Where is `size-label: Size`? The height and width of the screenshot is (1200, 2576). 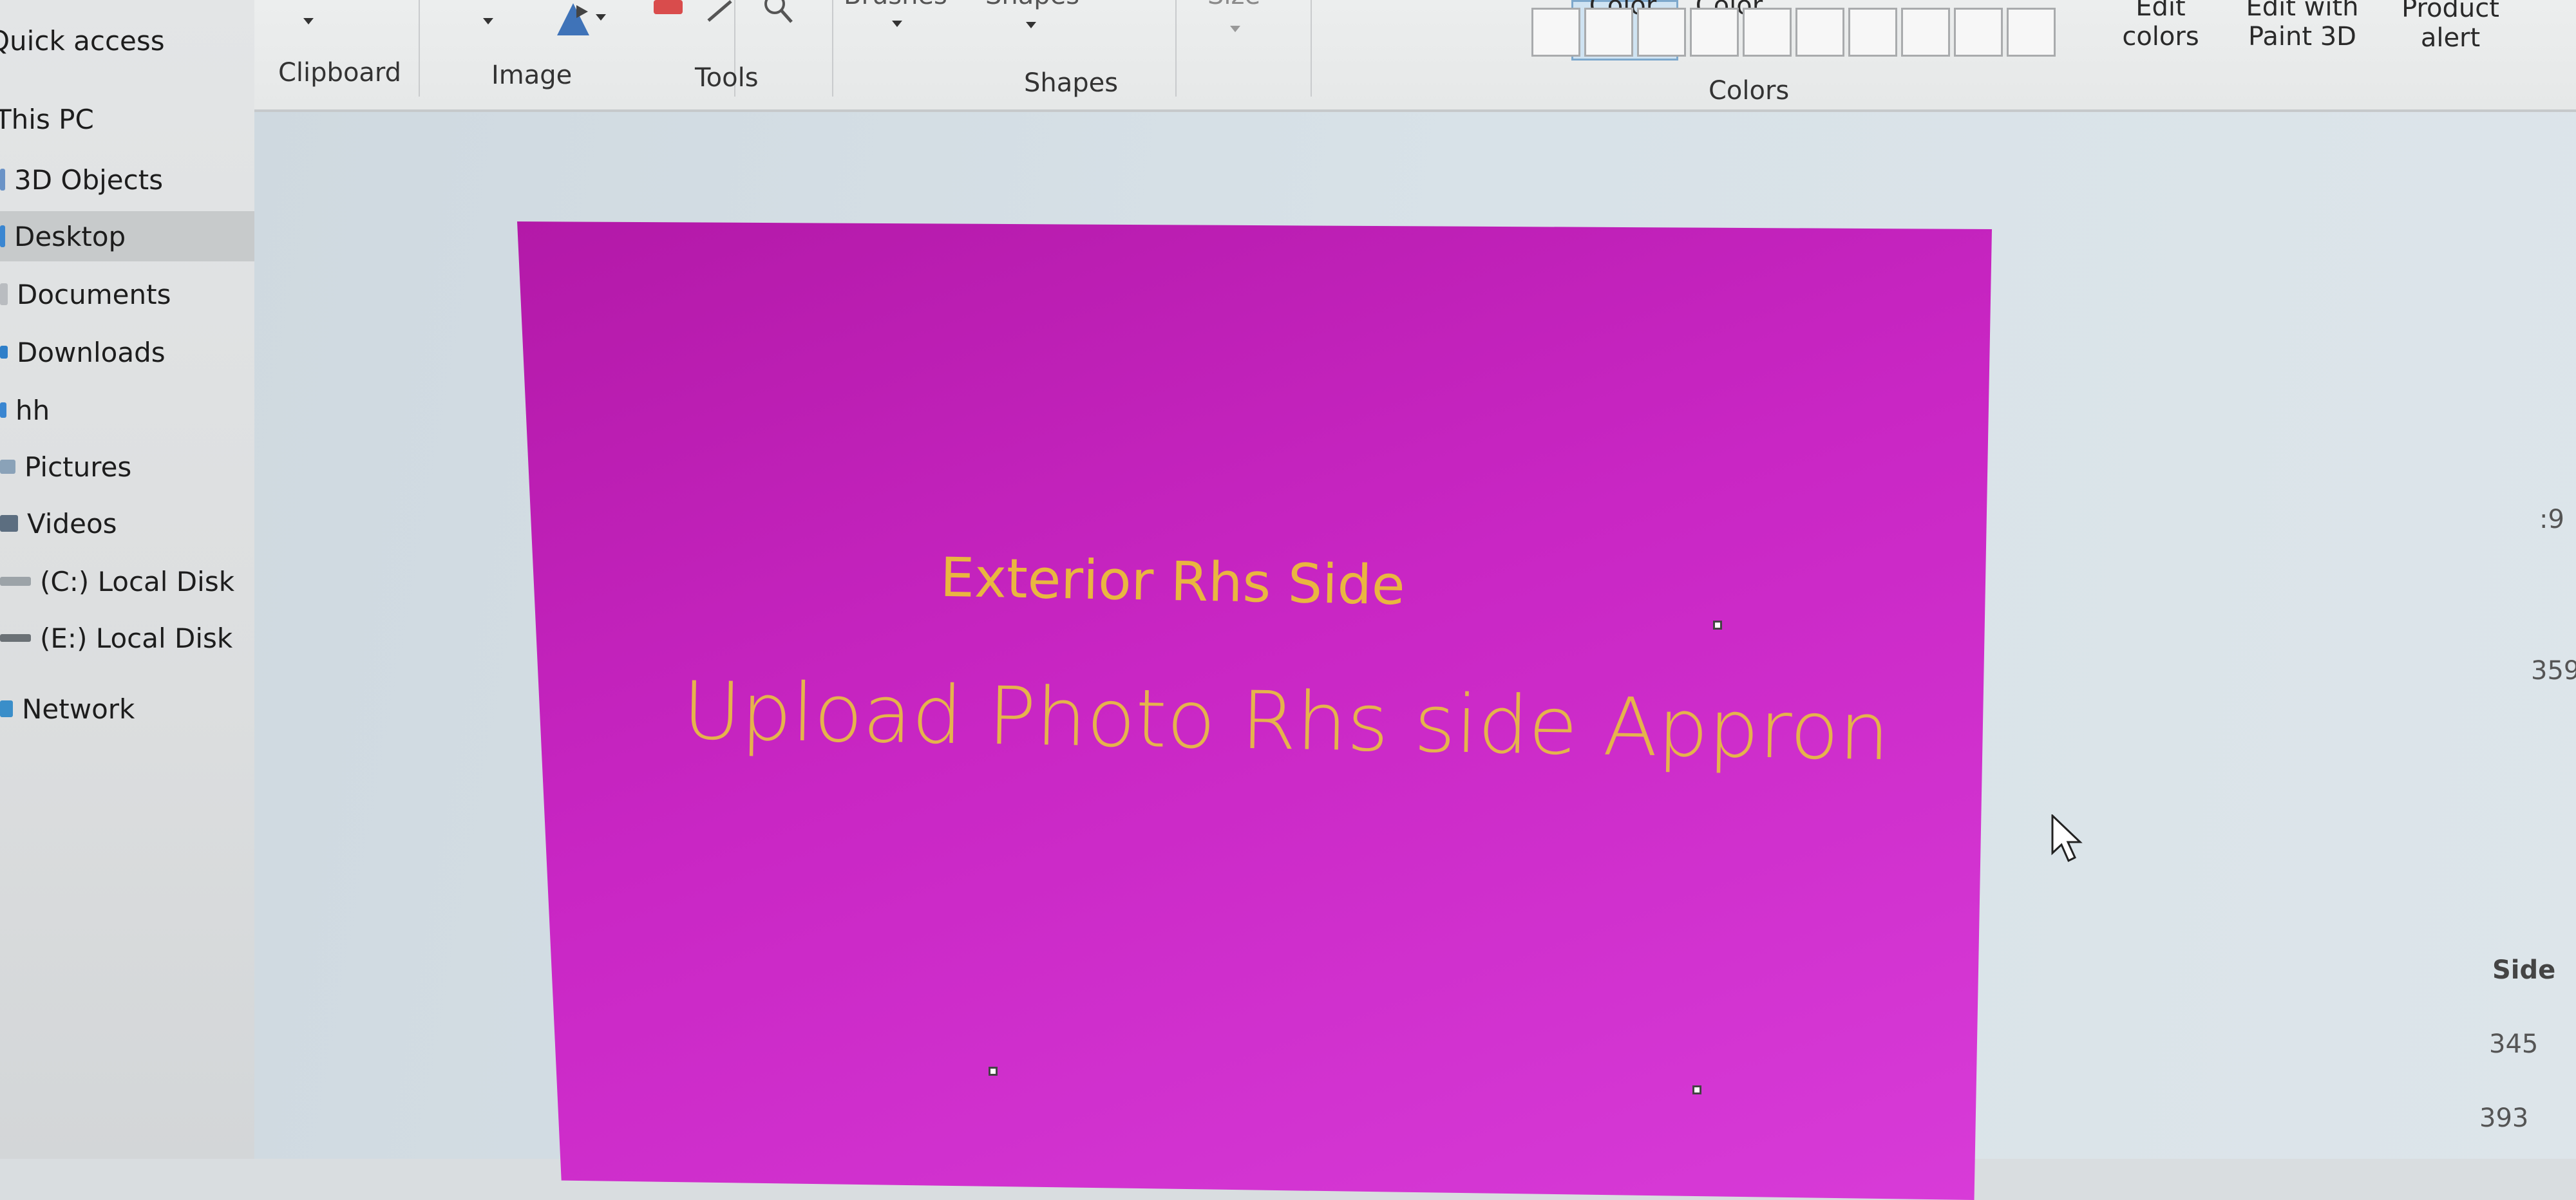
size-label: Size is located at coordinates (1234, 5).